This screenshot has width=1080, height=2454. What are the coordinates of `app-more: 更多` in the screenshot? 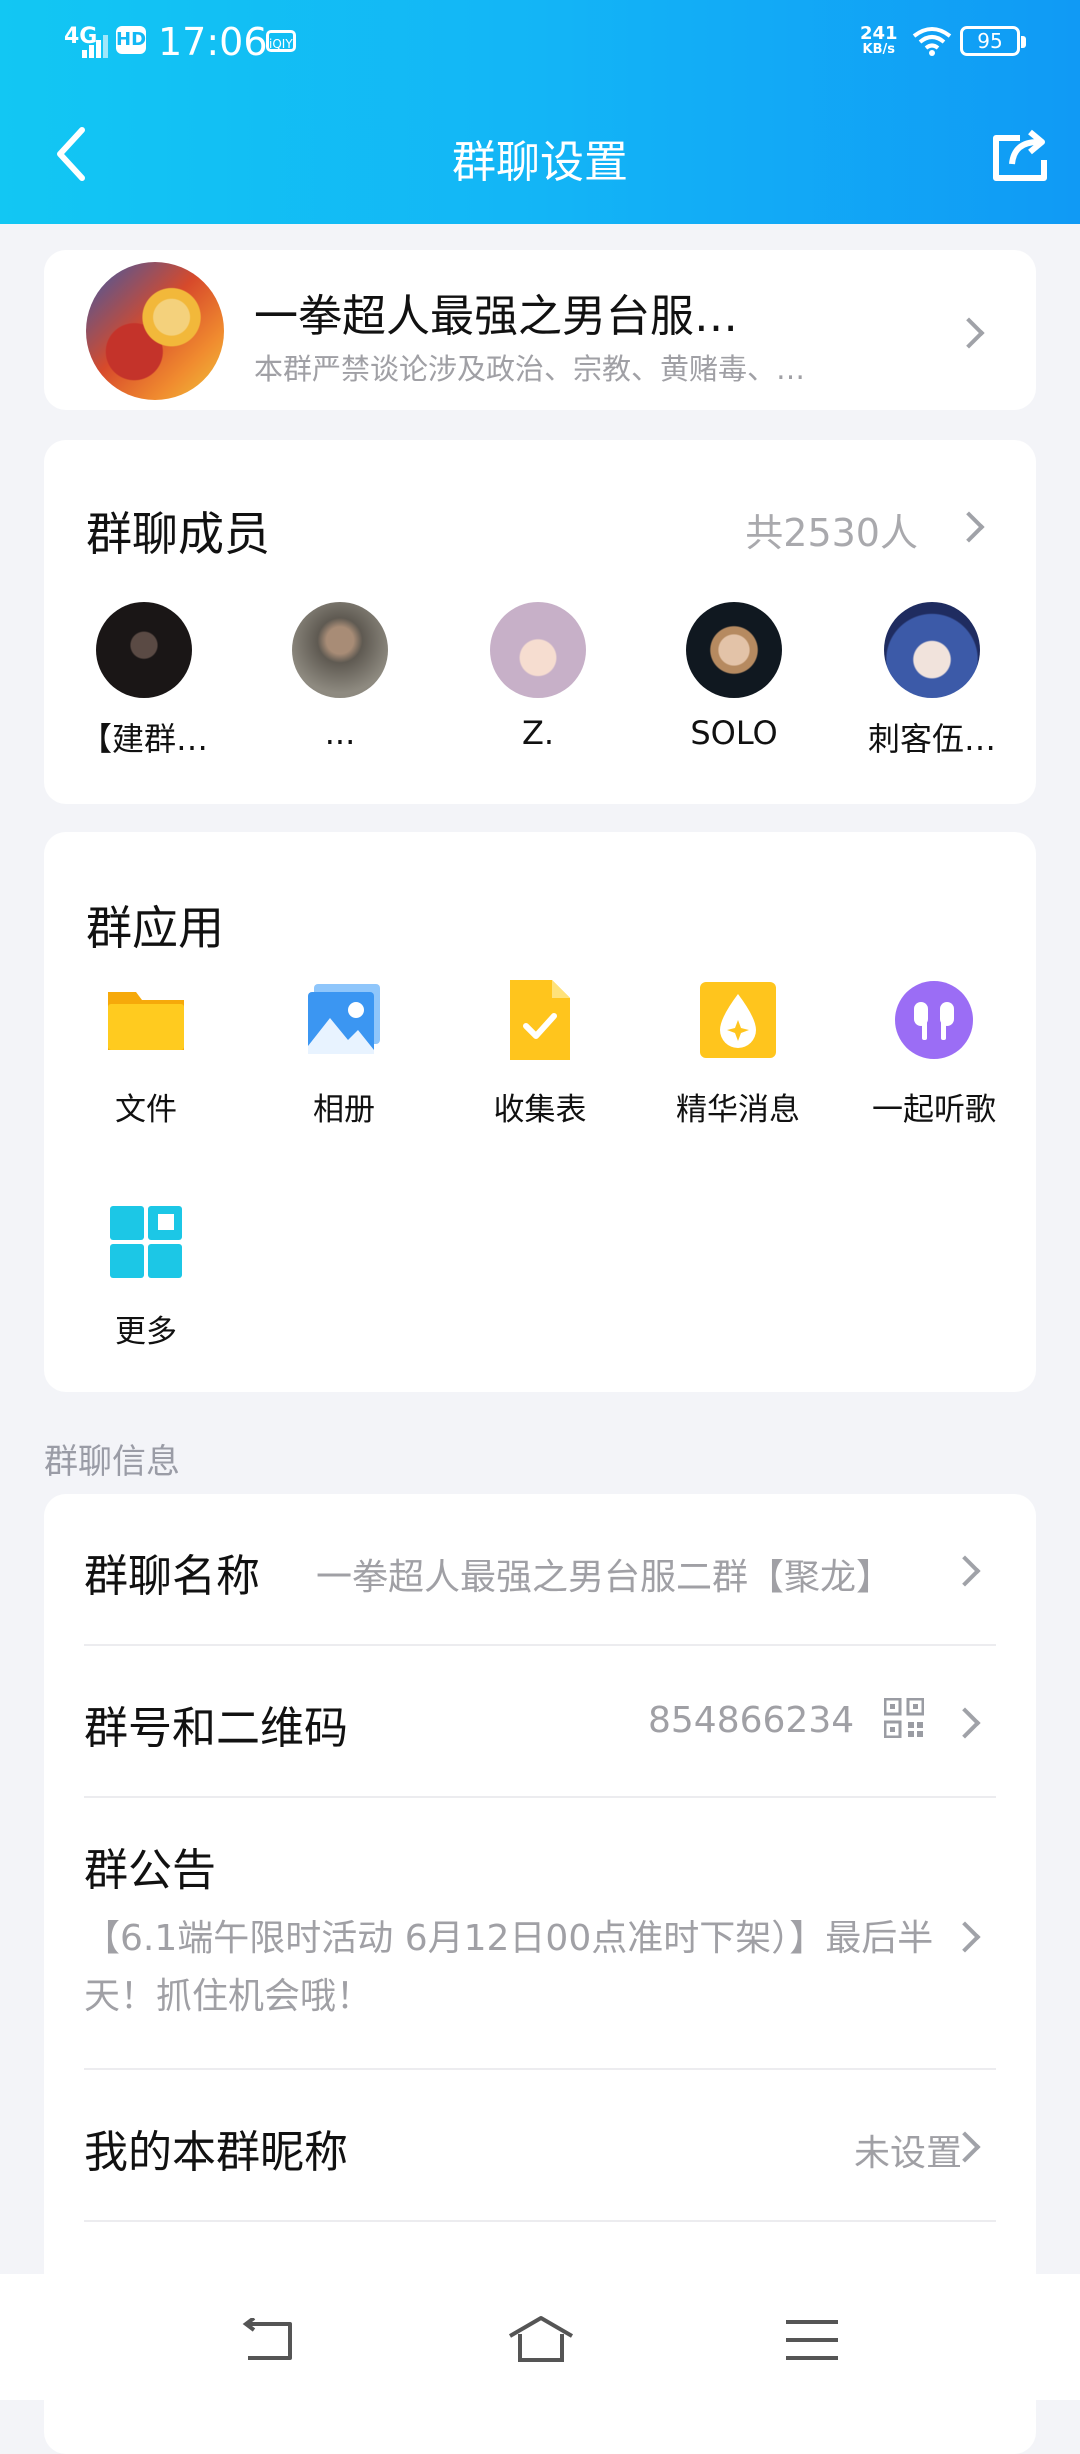 It's located at (146, 1276).